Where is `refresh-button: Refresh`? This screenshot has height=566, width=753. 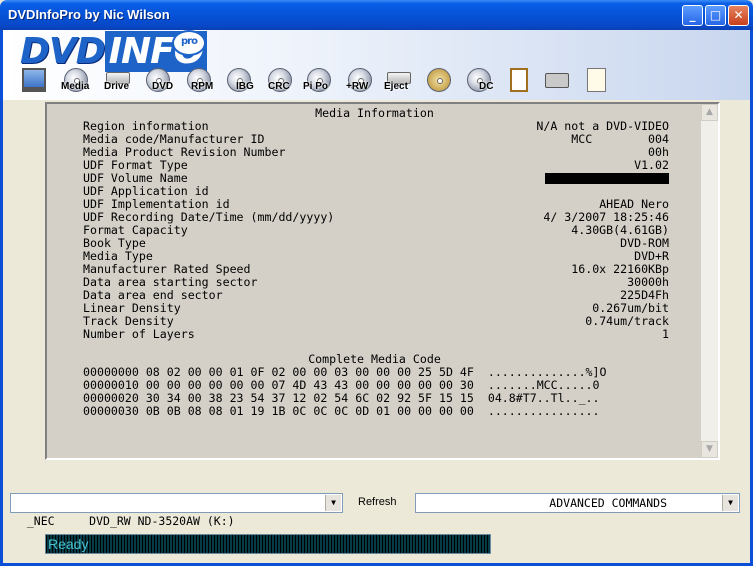
refresh-button: Refresh is located at coordinates (377, 502).